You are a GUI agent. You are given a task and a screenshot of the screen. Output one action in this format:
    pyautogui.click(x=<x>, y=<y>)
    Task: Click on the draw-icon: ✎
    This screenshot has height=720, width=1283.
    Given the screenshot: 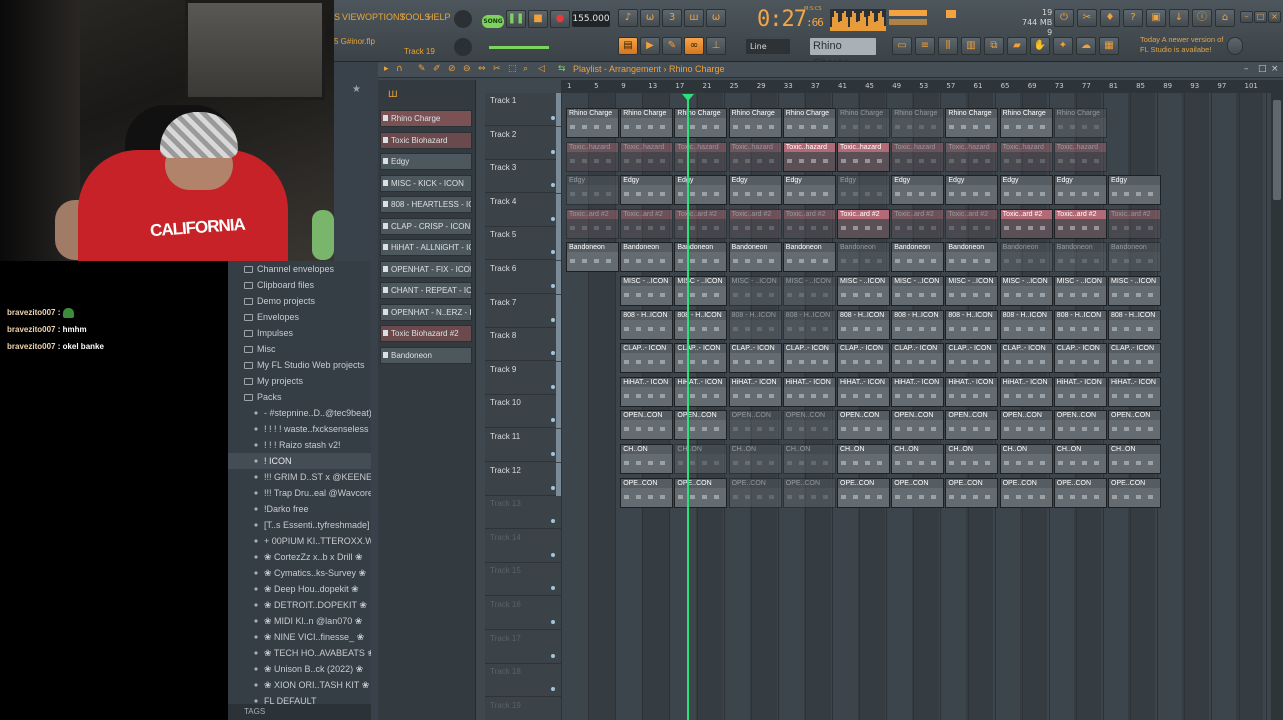 What is the action you would take?
    pyautogui.click(x=422, y=69)
    